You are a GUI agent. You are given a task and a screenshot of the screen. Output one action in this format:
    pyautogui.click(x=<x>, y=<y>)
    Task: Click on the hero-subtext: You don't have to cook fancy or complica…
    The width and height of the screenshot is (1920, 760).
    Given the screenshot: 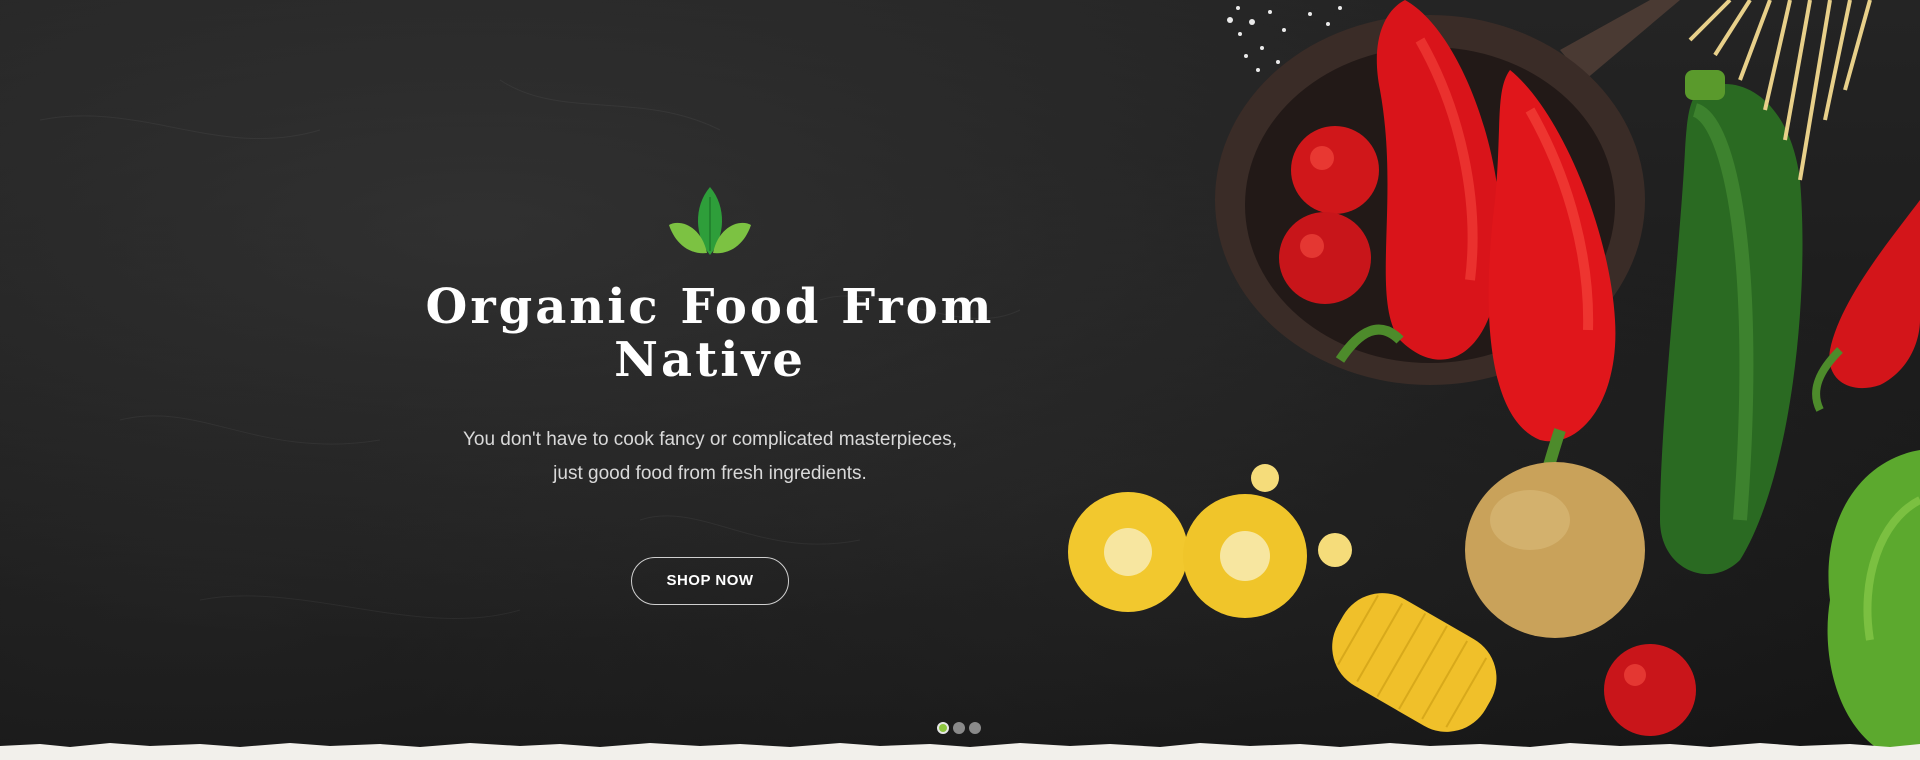 What is the action you would take?
    pyautogui.click(x=710, y=457)
    